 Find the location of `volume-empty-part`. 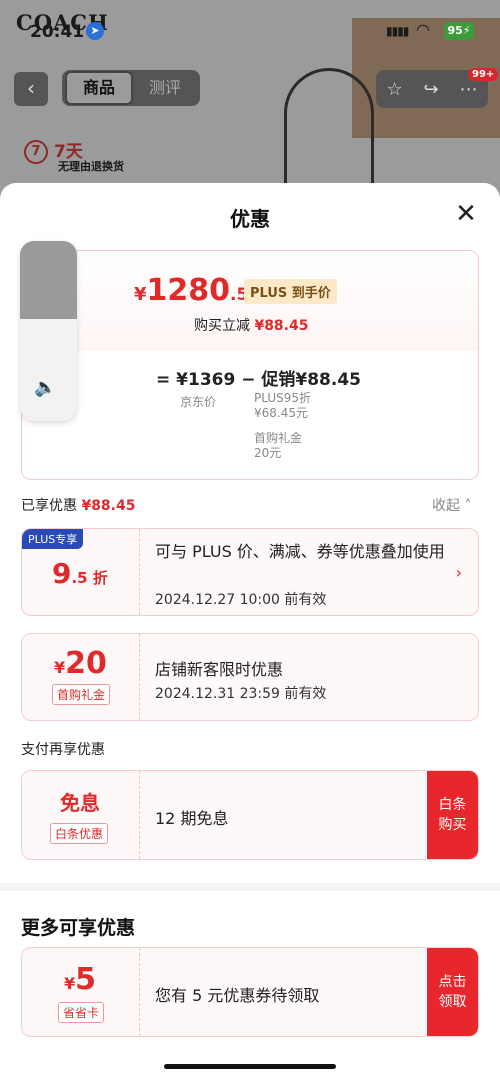

volume-empty-part is located at coordinates (48, 280).